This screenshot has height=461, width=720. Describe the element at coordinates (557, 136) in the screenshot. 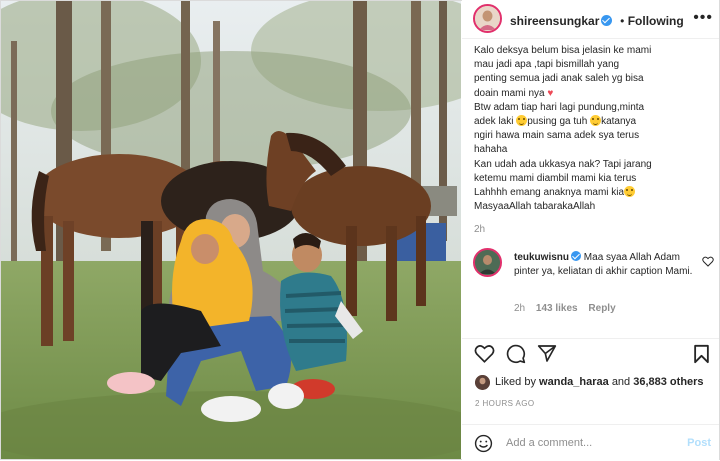

I see `caption-line: ngiri hawa main sama adek sya terus` at that location.